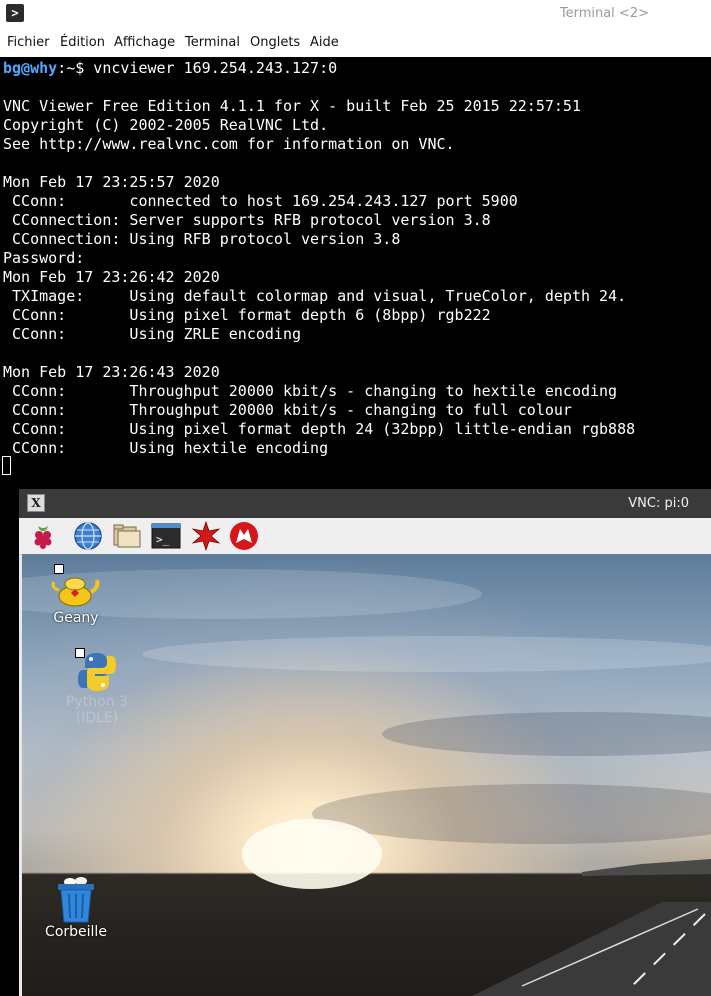 This screenshot has height=996, width=711. Describe the element at coordinates (6, 465) in the screenshot. I see `text-cursor` at that location.